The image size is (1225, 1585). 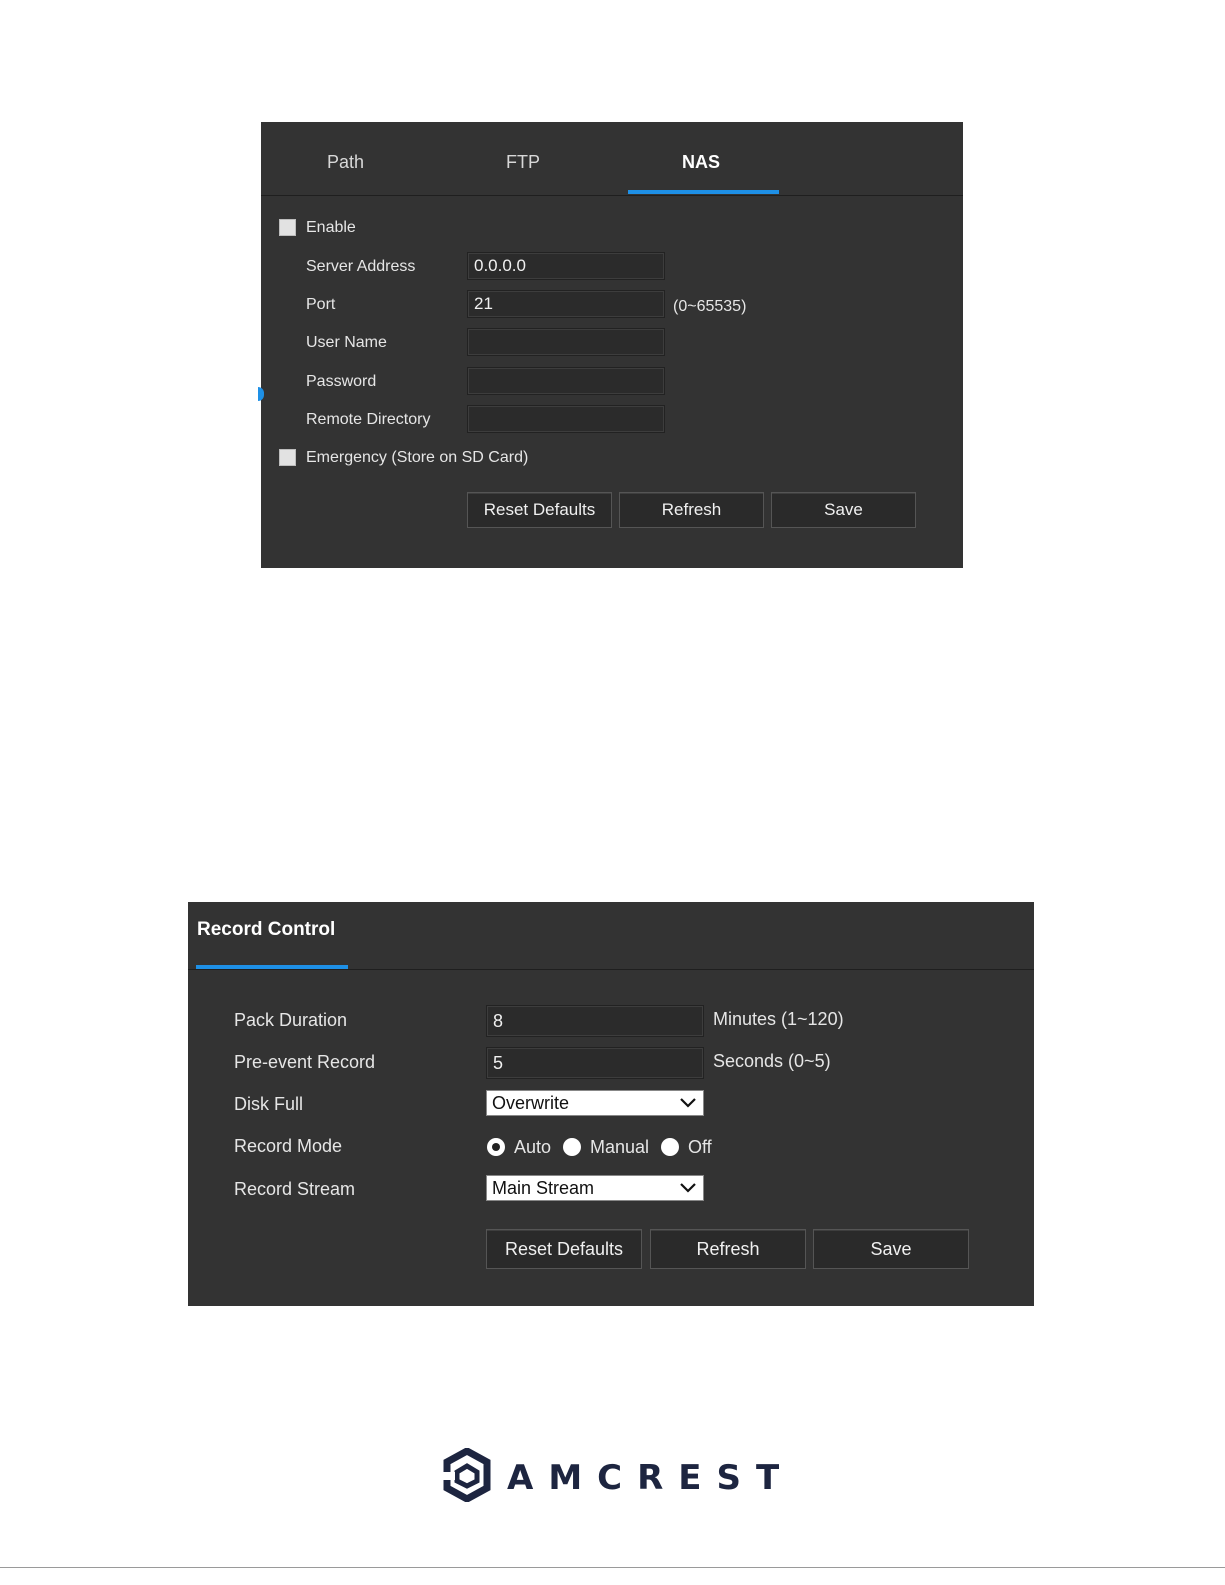 I want to click on disk-full-value: Overwrite, so click(x=531, y=1103).